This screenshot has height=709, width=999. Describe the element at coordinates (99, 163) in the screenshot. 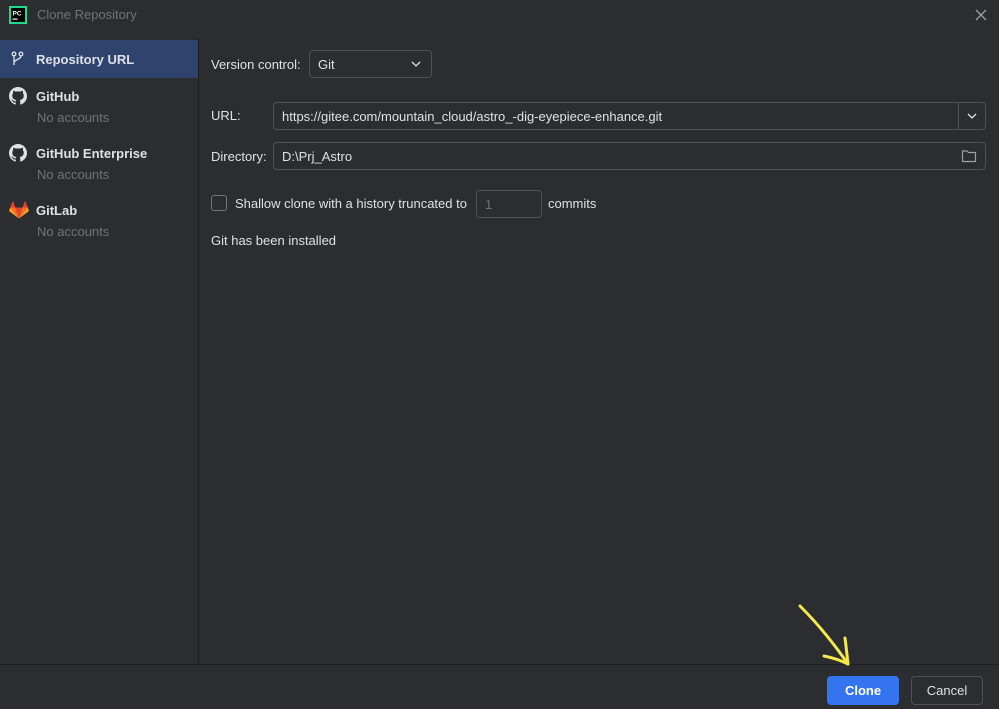

I see `sidebar-item-github-enterprise: GitHub Enterprise No accounts` at that location.